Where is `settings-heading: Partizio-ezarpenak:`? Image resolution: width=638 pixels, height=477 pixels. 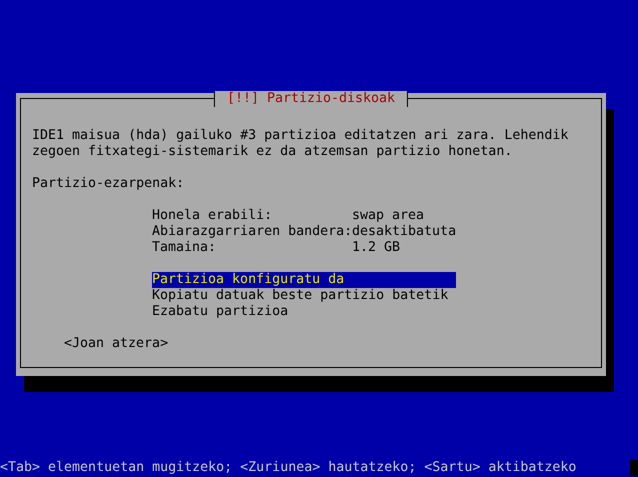 settings-heading: Partizio-ezarpenak: is located at coordinates (109, 184).